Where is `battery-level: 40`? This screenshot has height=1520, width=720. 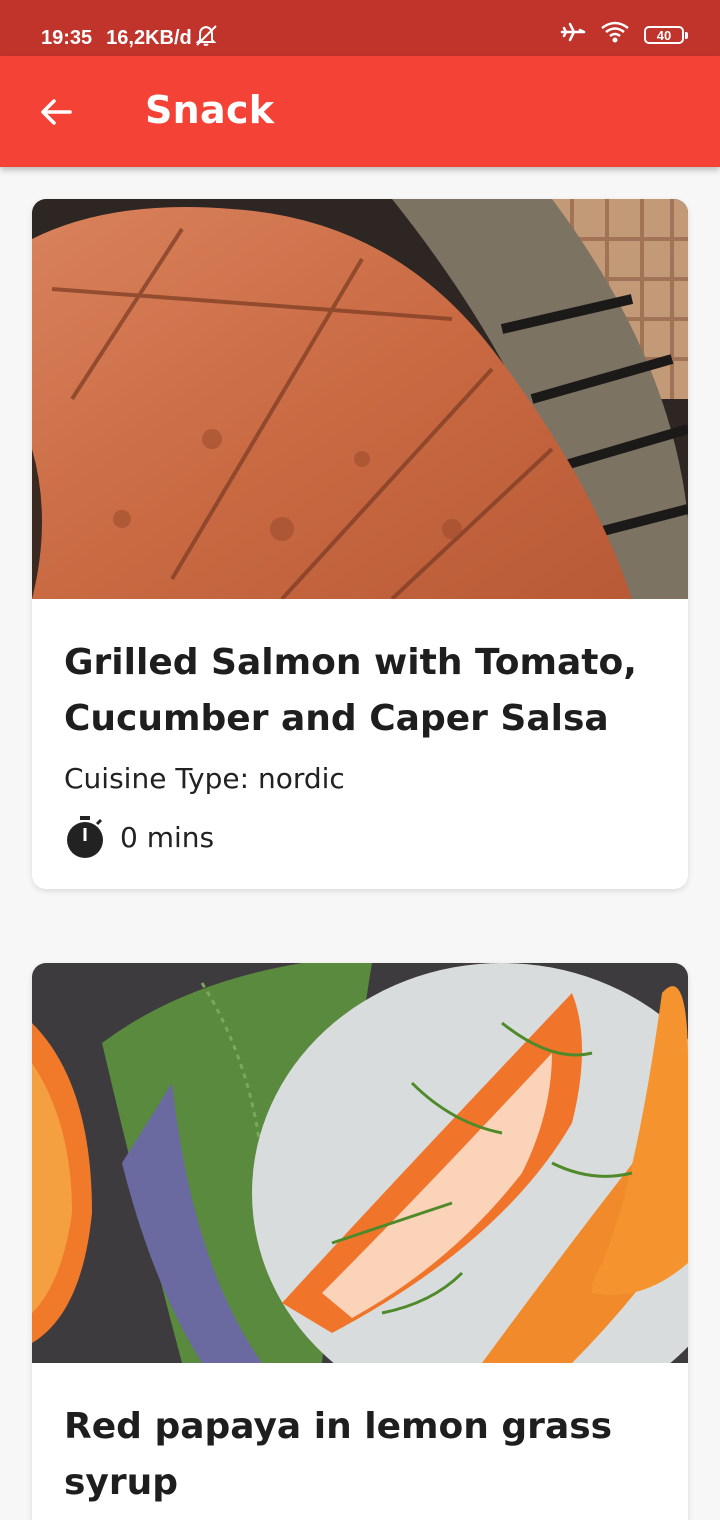 battery-level: 40 is located at coordinates (664, 35).